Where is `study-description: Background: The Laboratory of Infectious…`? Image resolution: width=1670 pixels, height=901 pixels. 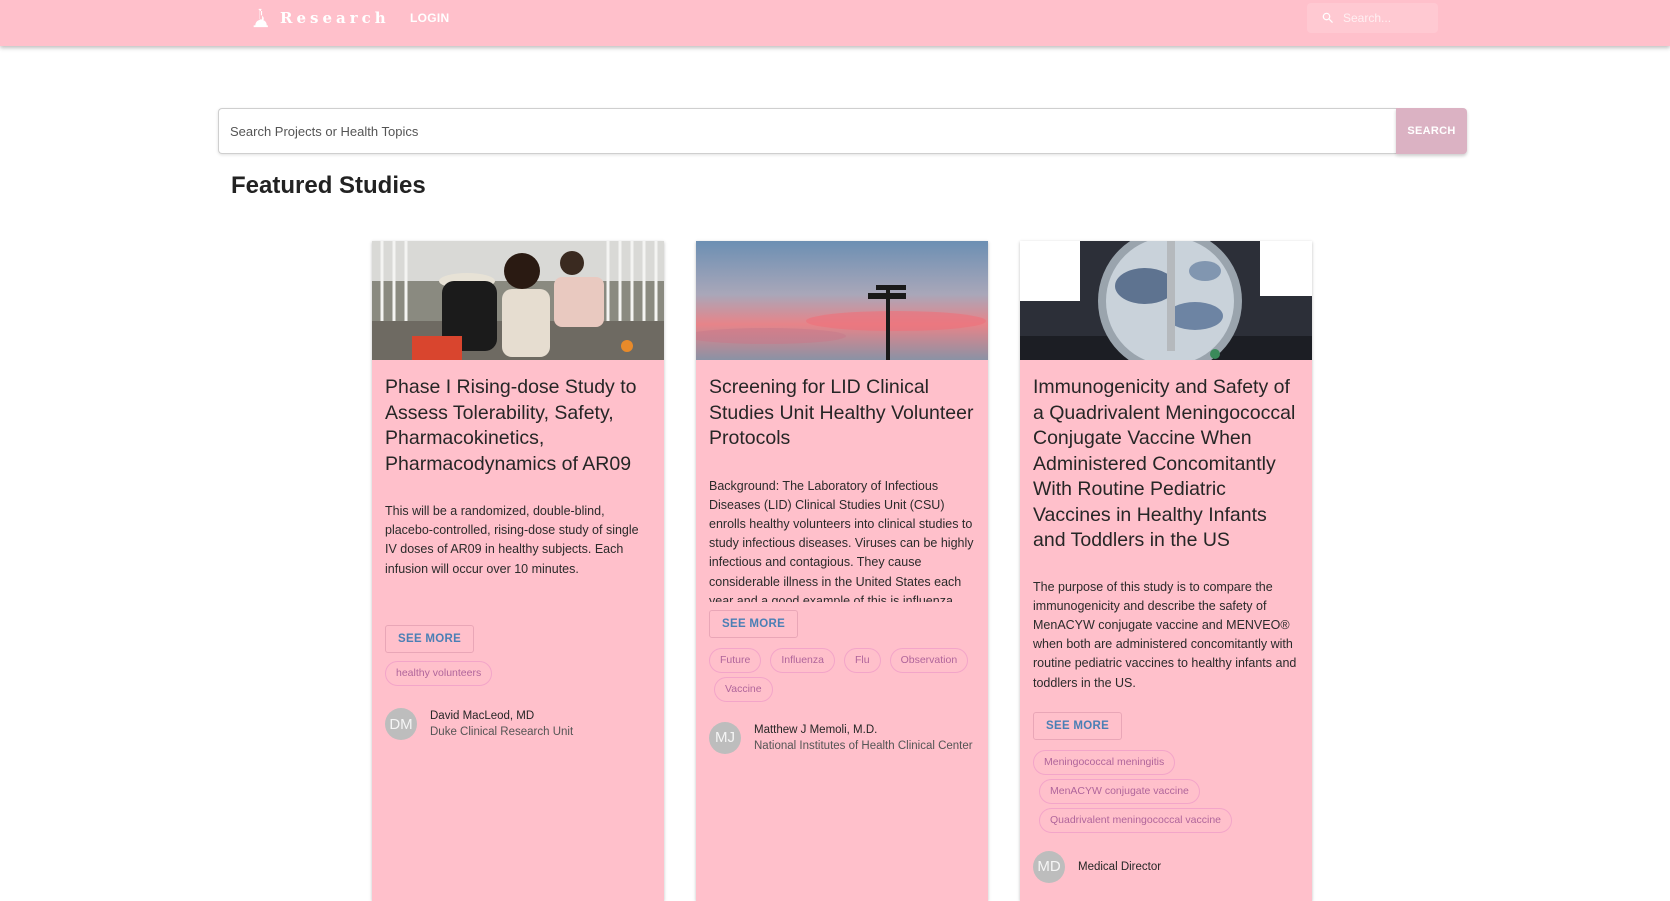 study-description: Background: The Laboratory of Infectious… is located at coordinates (841, 540).